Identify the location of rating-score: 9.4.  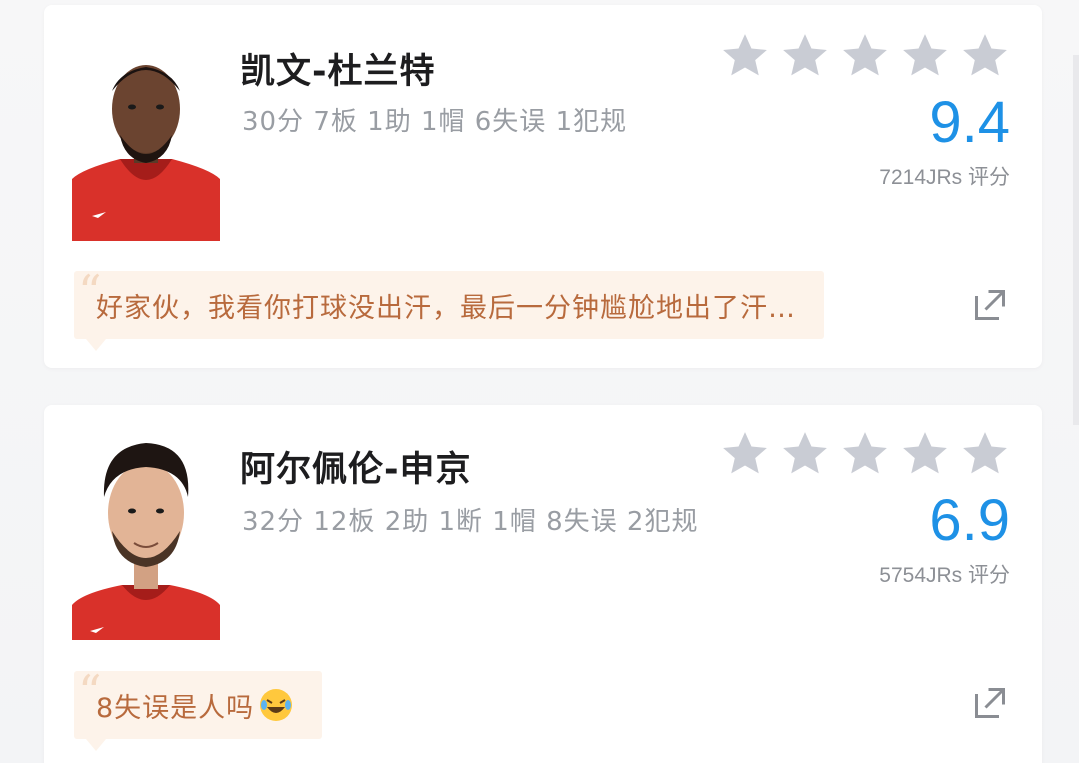
(969, 122).